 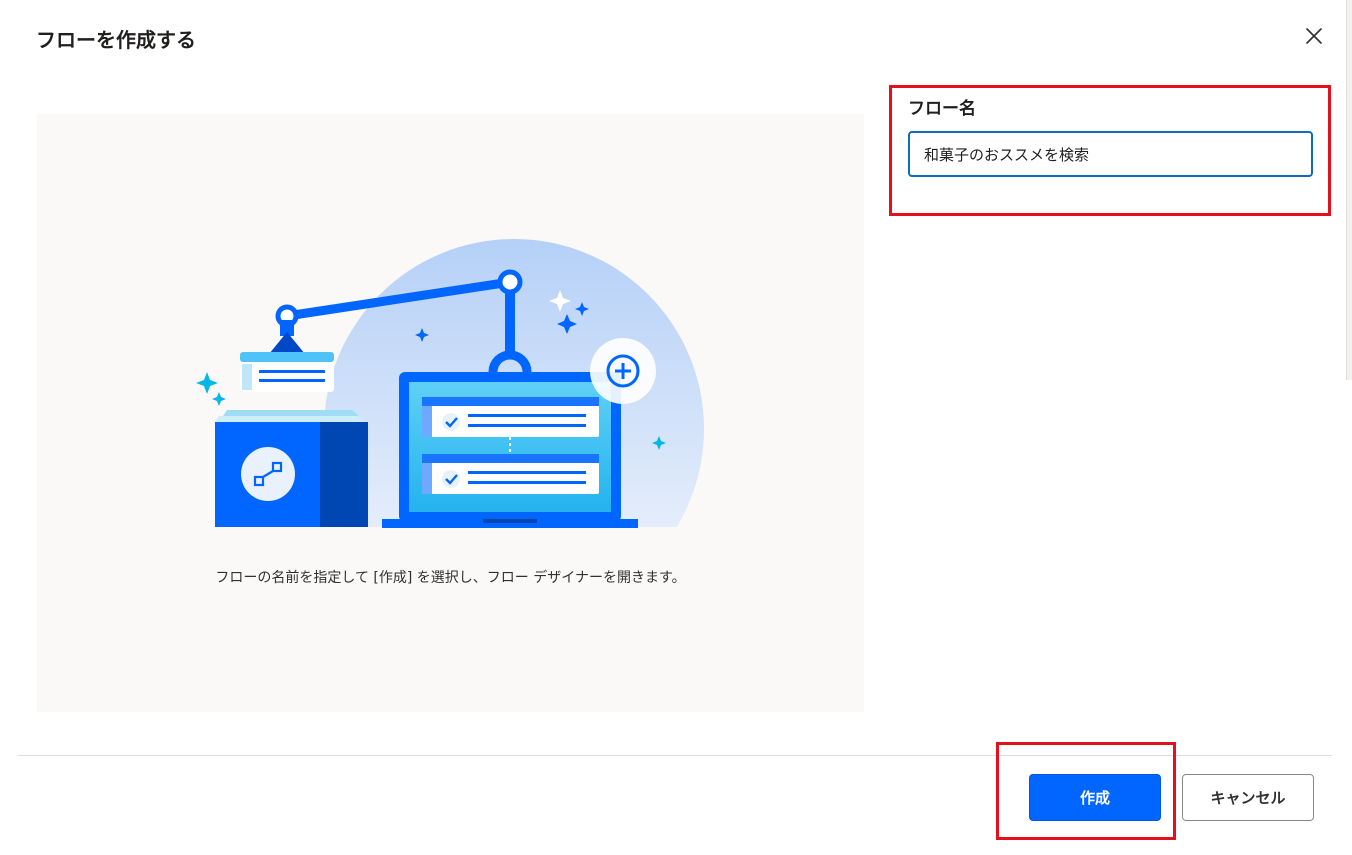 What do you see at coordinates (942, 109) in the screenshot?
I see `flow-name-label: フロー名` at bounding box center [942, 109].